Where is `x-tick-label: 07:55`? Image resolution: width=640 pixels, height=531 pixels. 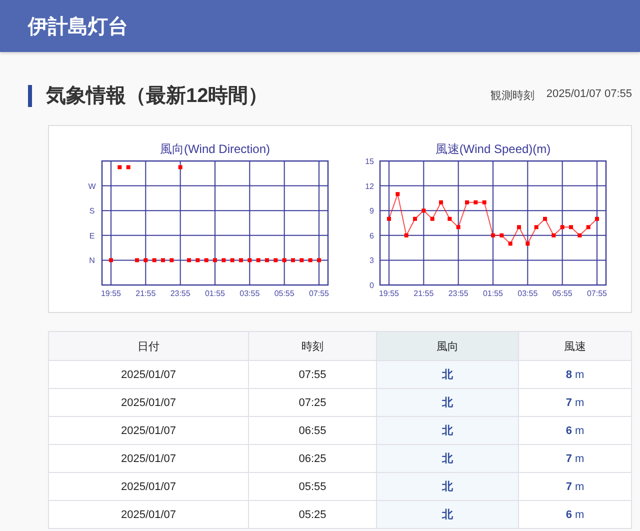 x-tick-label: 07:55 is located at coordinates (597, 293).